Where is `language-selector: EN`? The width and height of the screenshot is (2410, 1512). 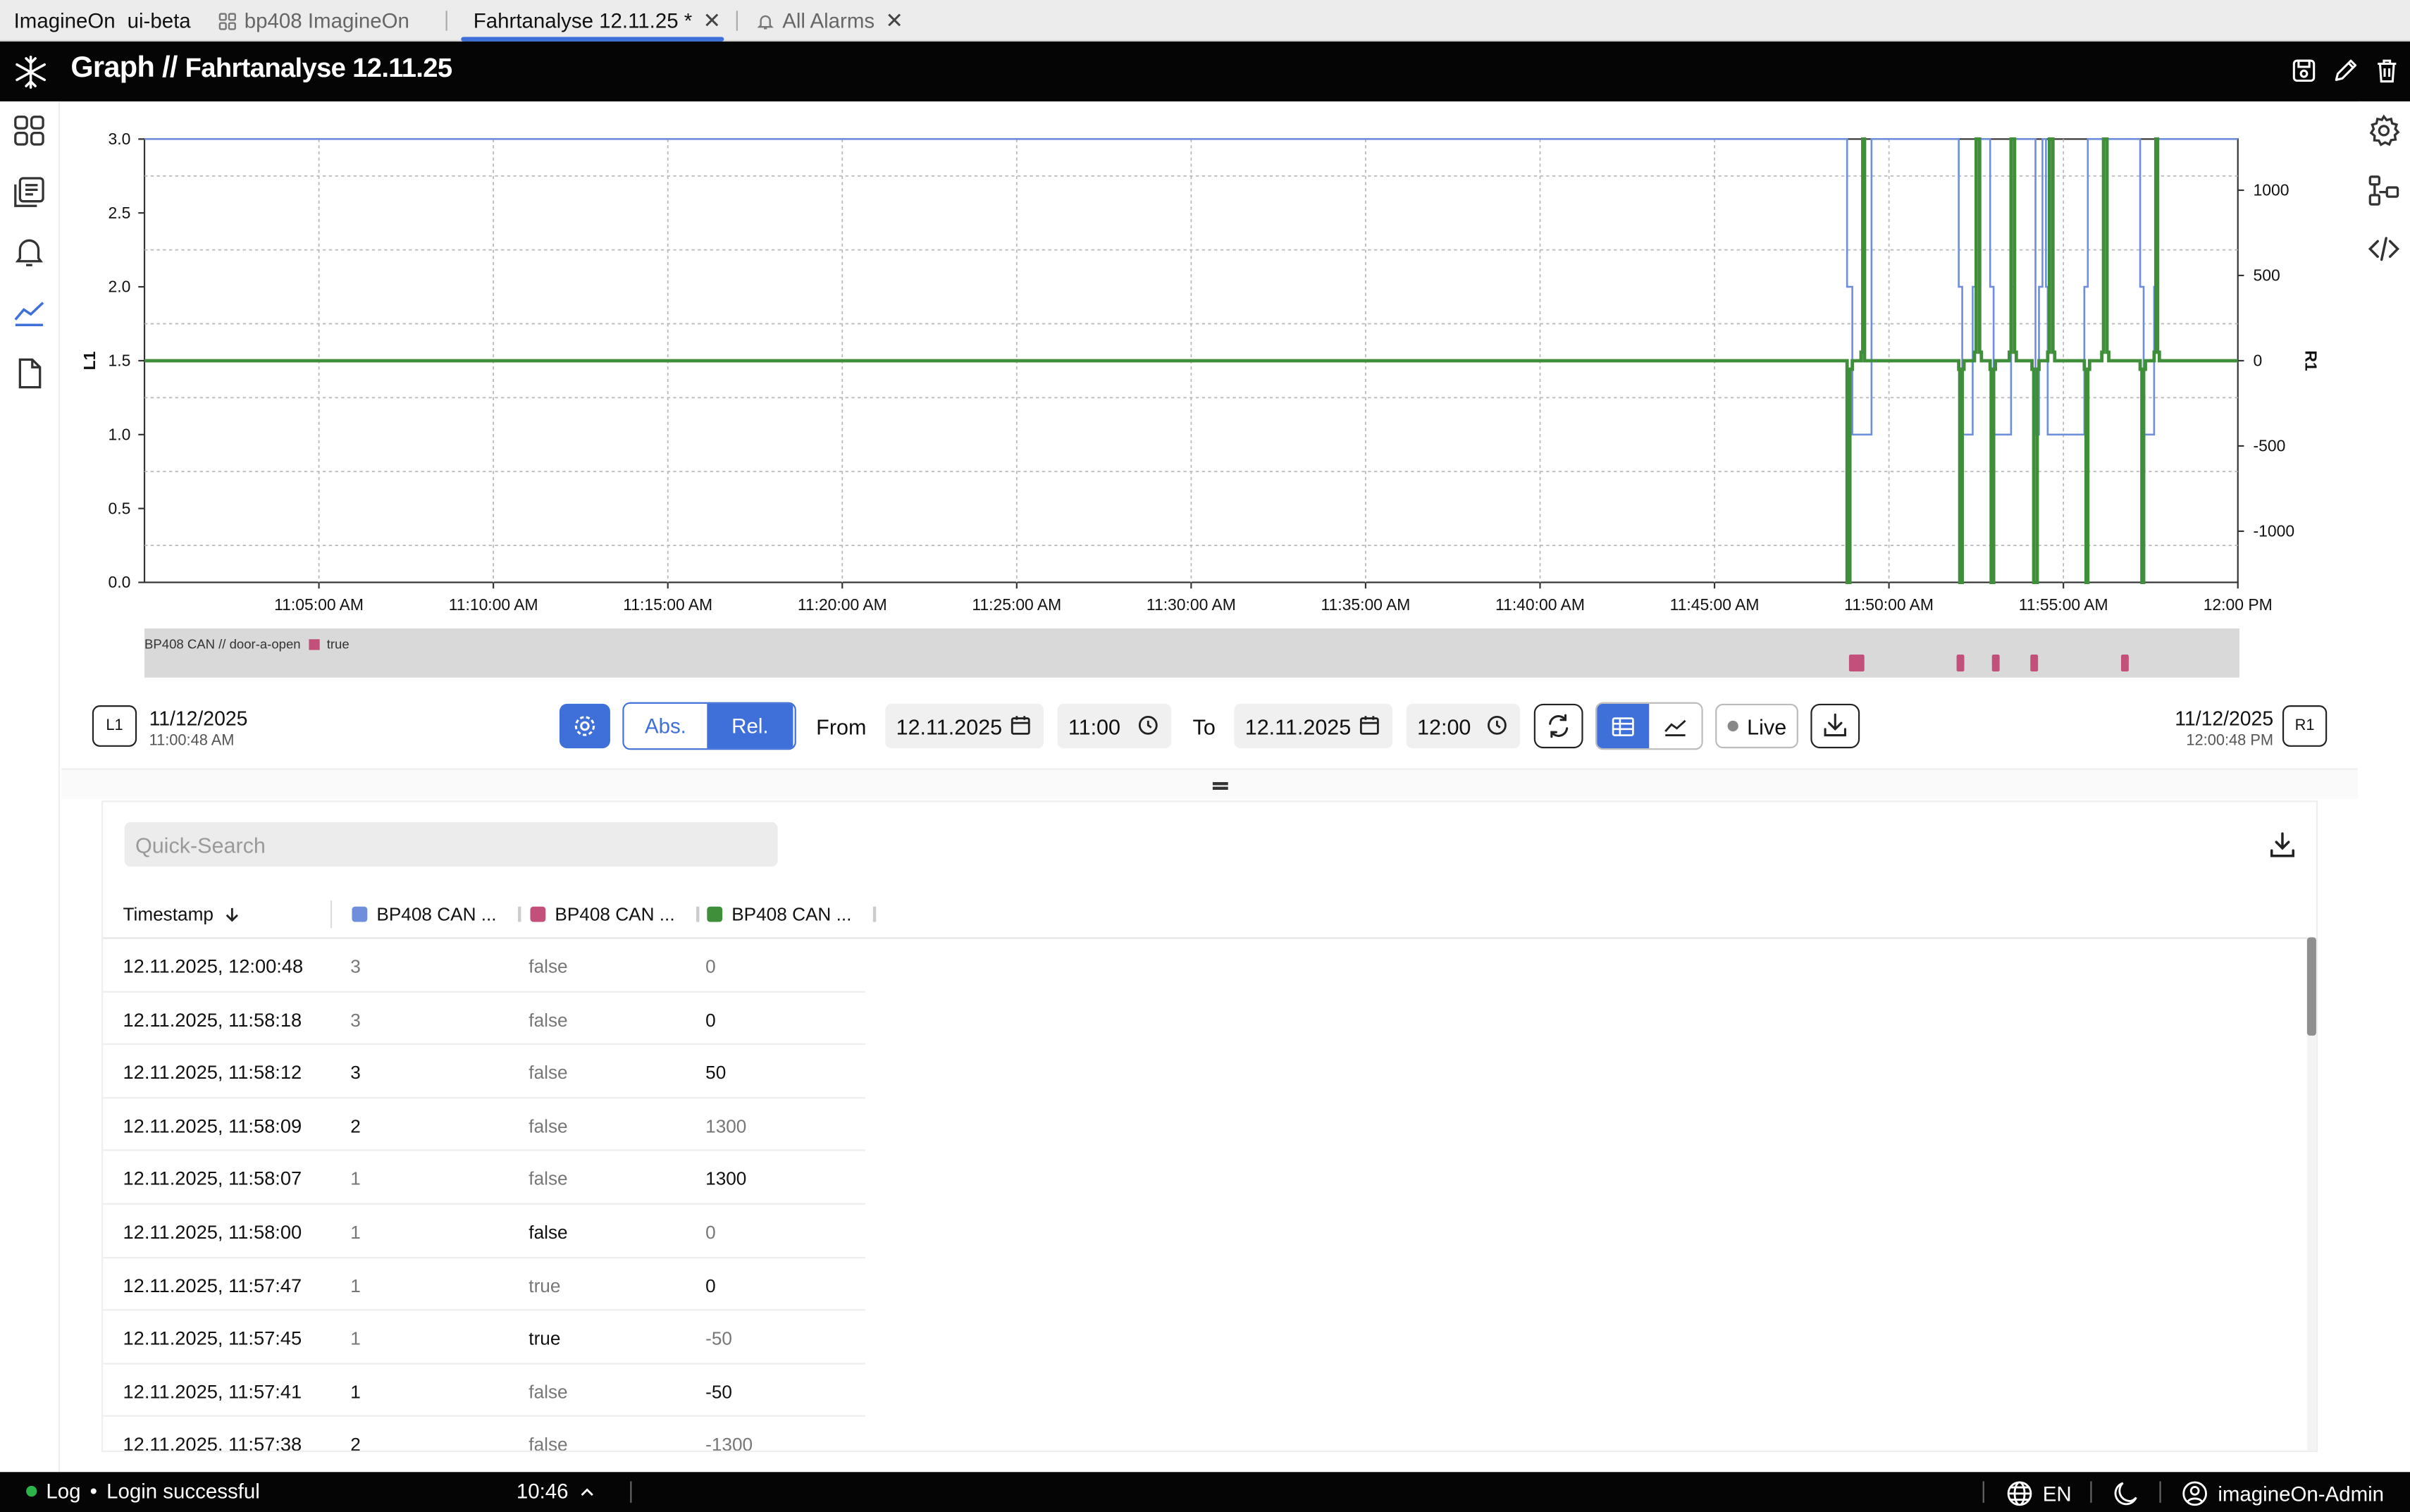
language-selector: EN is located at coordinates (2039, 1493).